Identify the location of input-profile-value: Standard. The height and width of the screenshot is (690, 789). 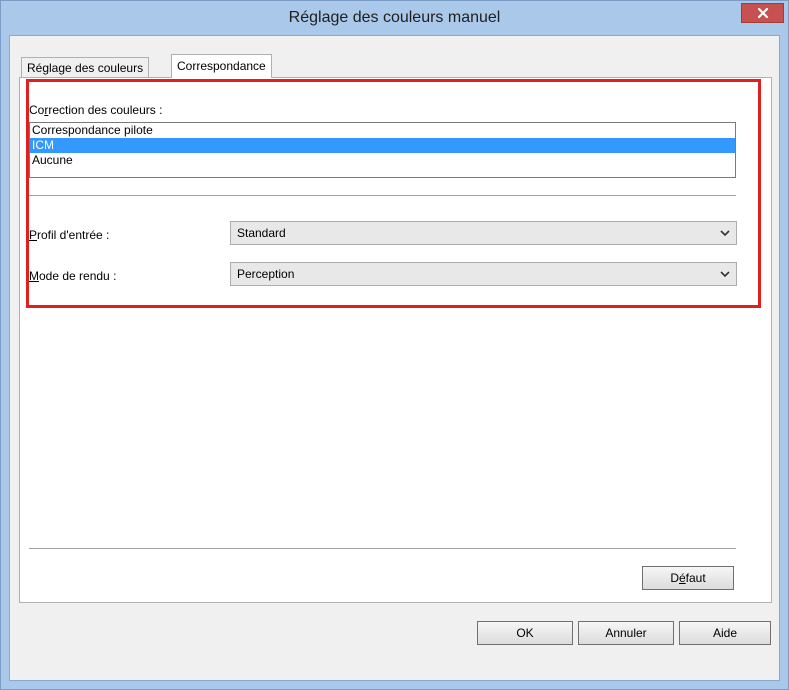
(261, 233).